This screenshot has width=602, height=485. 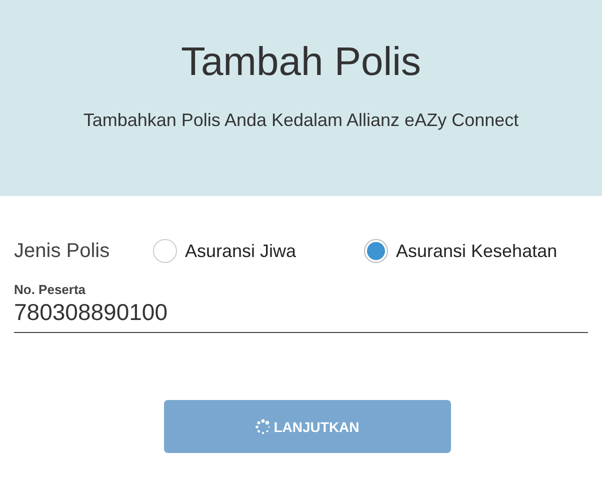 What do you see at coordinates (301, 62) in the screenshot?
I see `page-title: Tambah Polis` at bounding box center [301, 62].